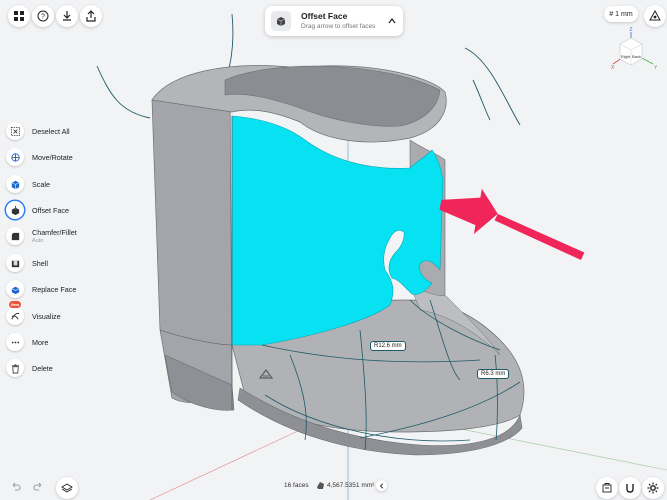 This screenshot has width=667, height=500. Describe the element at coordinates (52, 157) in the screenshot. I see `menu-label: Move/Rotate` at that location.